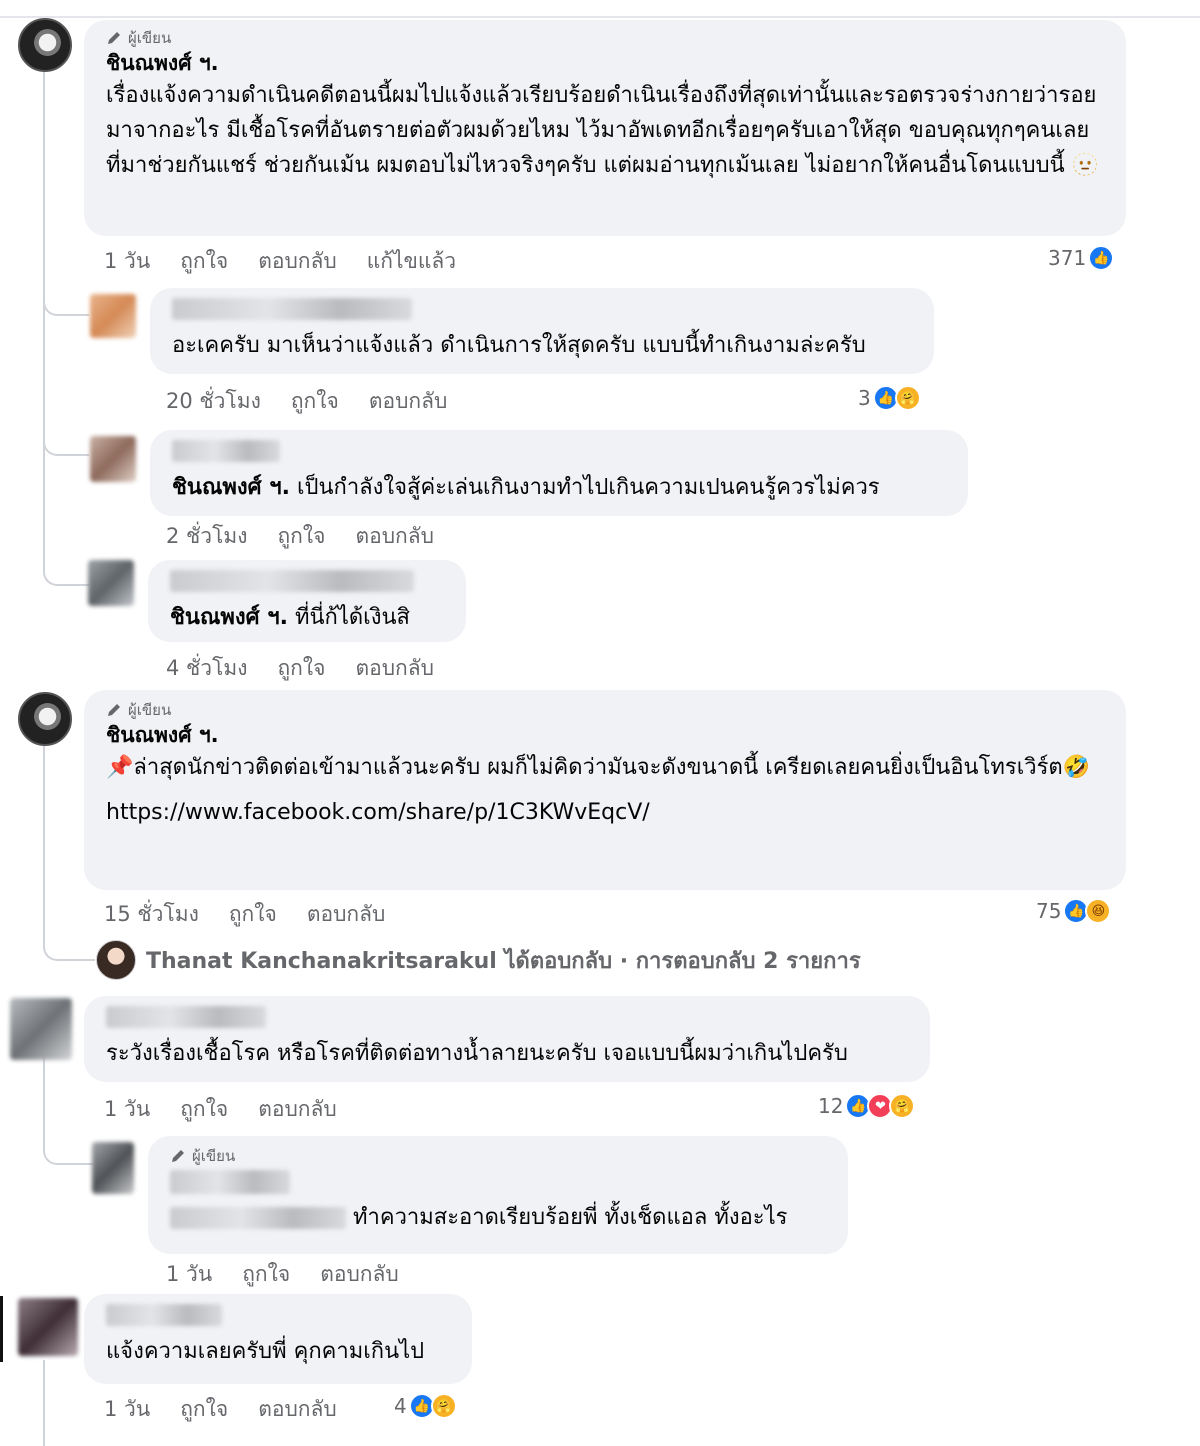 The width and height of the screenshot is (1200, 1446). What do you see at coordinates (400, 1406) in the screenshot?
I see `reaction-count: 4` at bounding box center [400, 1406].